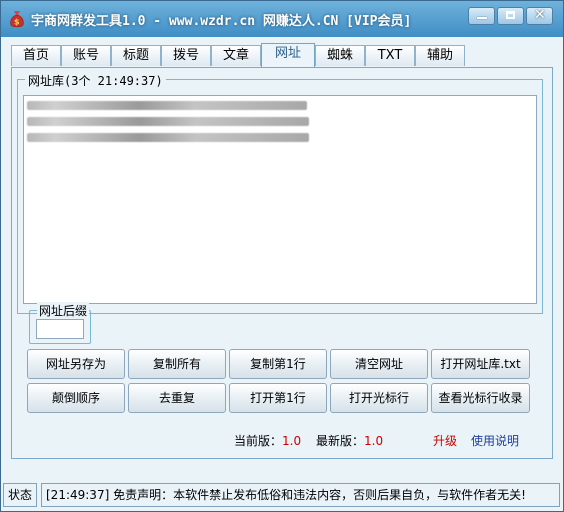 The height and width of the screenshot is (512, 564). Describe the element at coordinates (20, 495) in the screenshot. I see `status-label: 状态` at that location.